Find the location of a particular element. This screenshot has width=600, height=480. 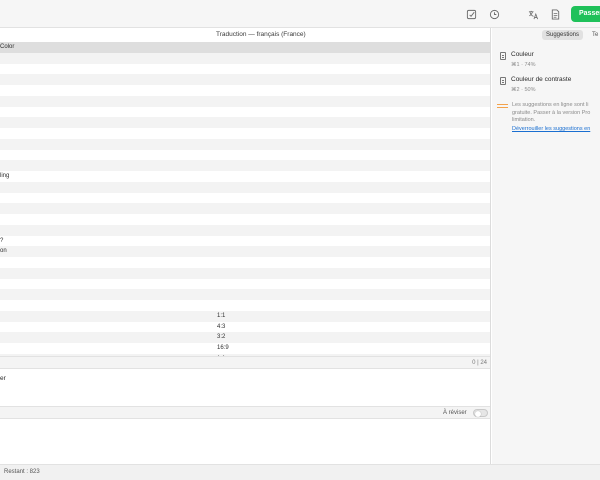

suggestion-title: Couleur is located at coordinates (522, 54).